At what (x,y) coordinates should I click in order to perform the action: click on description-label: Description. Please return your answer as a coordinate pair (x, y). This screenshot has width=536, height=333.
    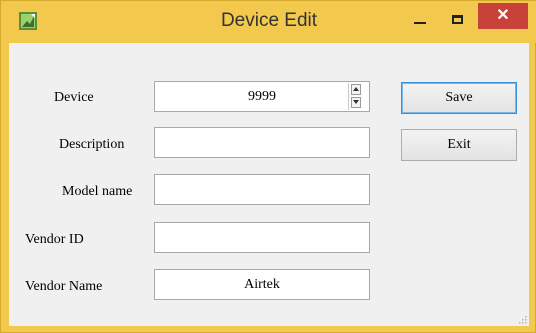
    Looking at the image, I should click on (92, 144).